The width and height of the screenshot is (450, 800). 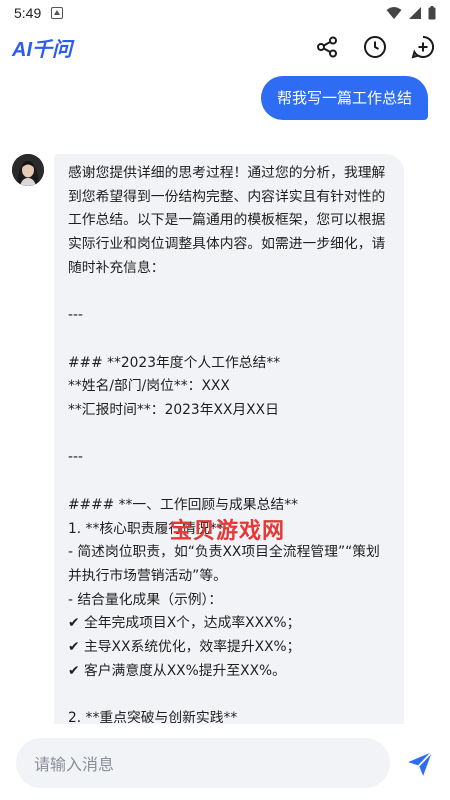 I want to click on user-message-row: 帮我写一篇工作总结, so click(x=344, y=98).